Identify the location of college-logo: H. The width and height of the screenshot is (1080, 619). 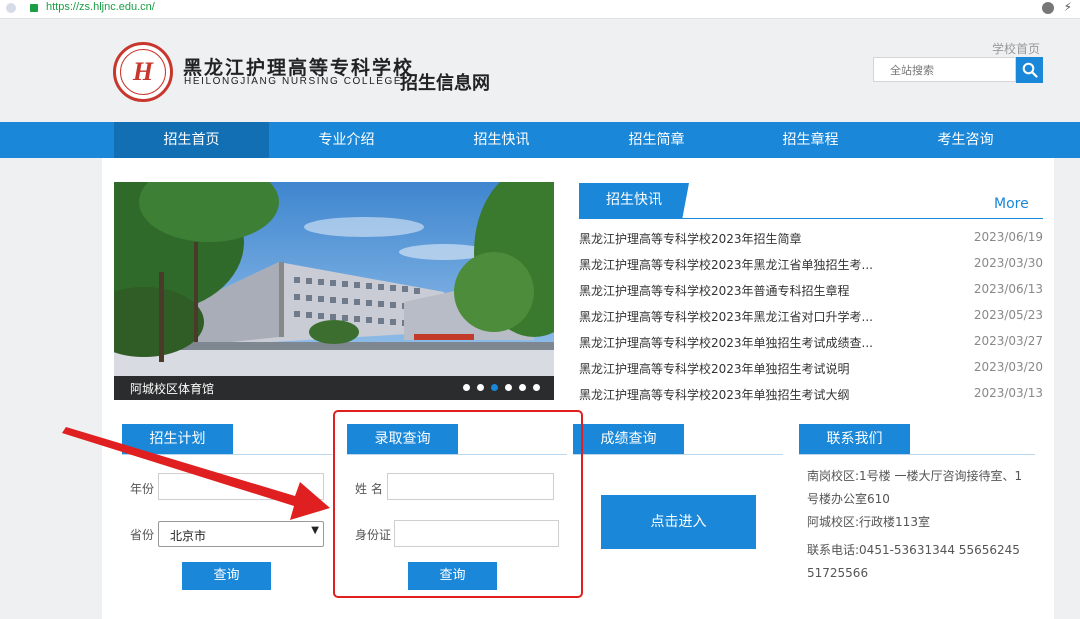
(143, 72).